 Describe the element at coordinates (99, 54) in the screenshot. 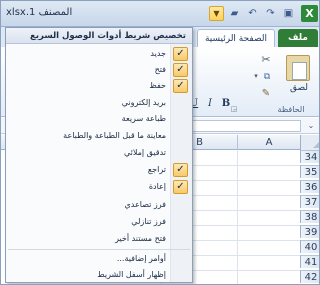

I see `menu-item-new: ✓ جديد` at that location.